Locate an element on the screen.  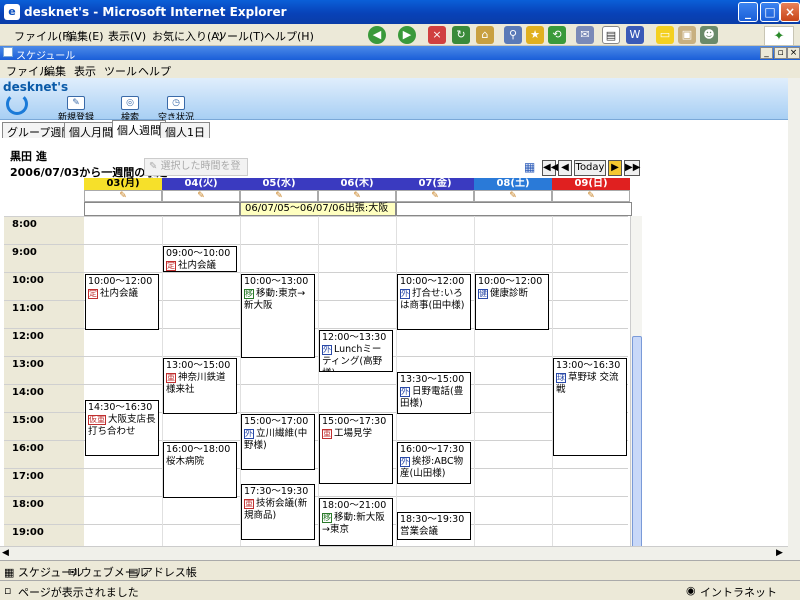
maximize-button: □ is located at coordinates (770, 12).